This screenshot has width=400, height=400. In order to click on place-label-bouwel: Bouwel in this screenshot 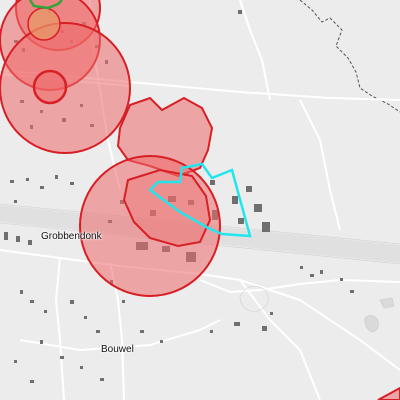, I will do `click(117, 349)`.